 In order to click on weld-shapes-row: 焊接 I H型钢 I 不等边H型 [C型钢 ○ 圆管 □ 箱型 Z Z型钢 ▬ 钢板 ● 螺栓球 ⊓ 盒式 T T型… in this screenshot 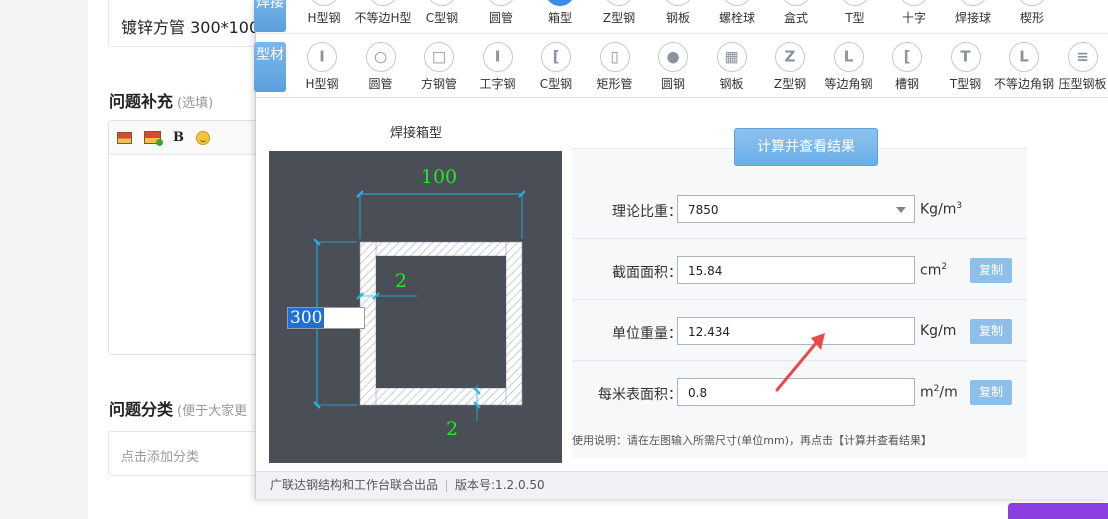, I will do `click(681, 17)`.